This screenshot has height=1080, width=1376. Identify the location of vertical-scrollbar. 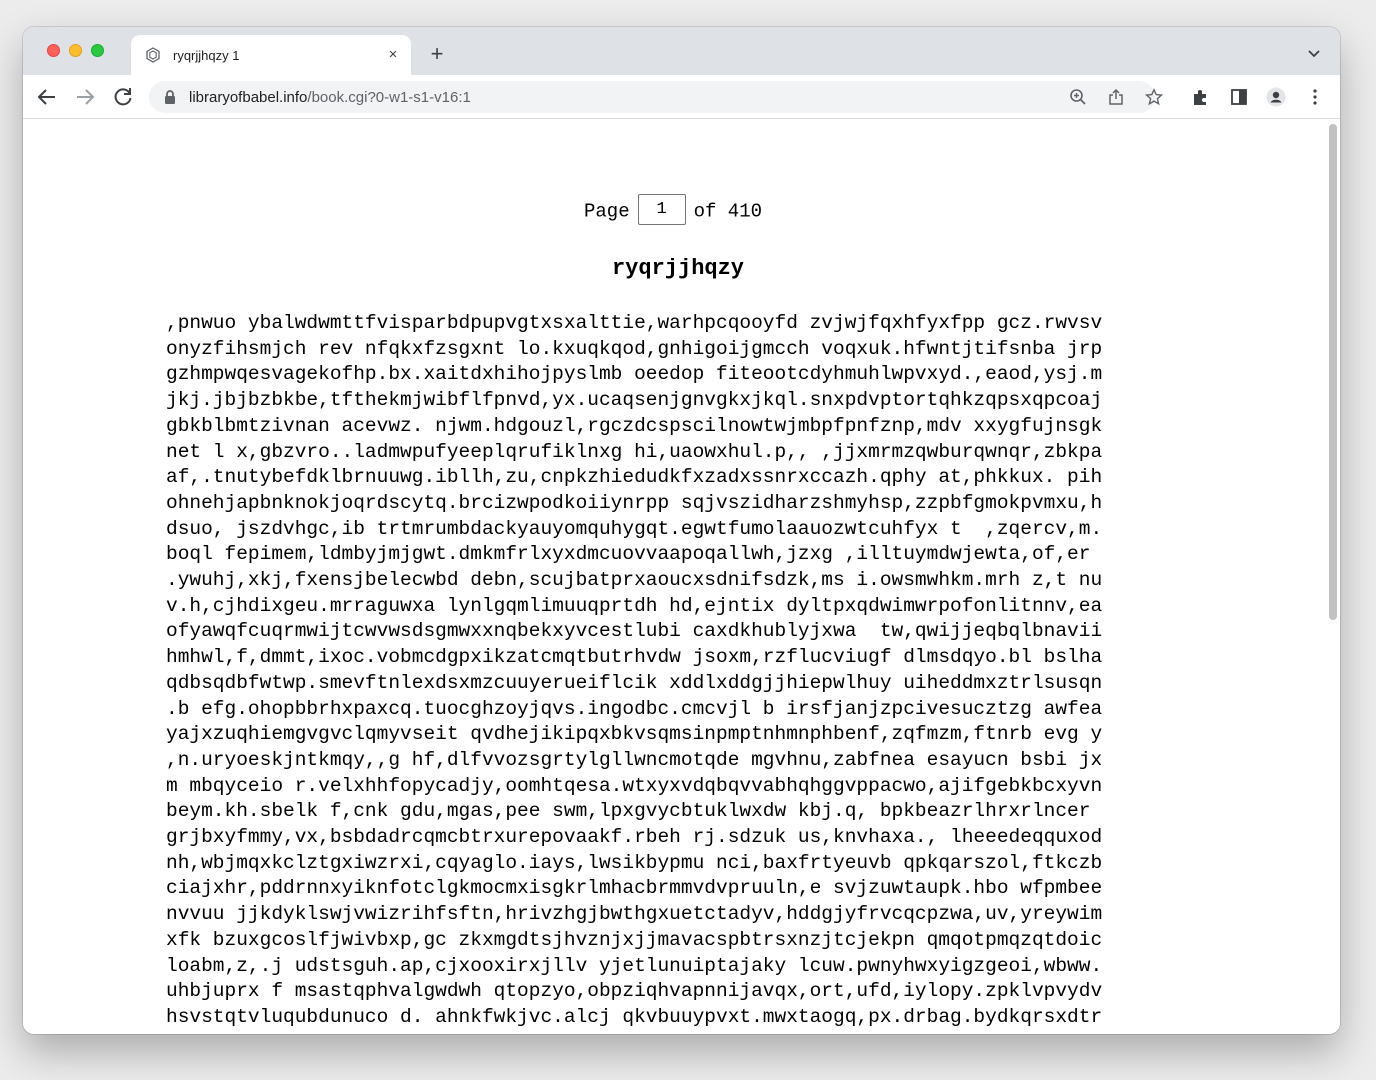
(1333, 372).